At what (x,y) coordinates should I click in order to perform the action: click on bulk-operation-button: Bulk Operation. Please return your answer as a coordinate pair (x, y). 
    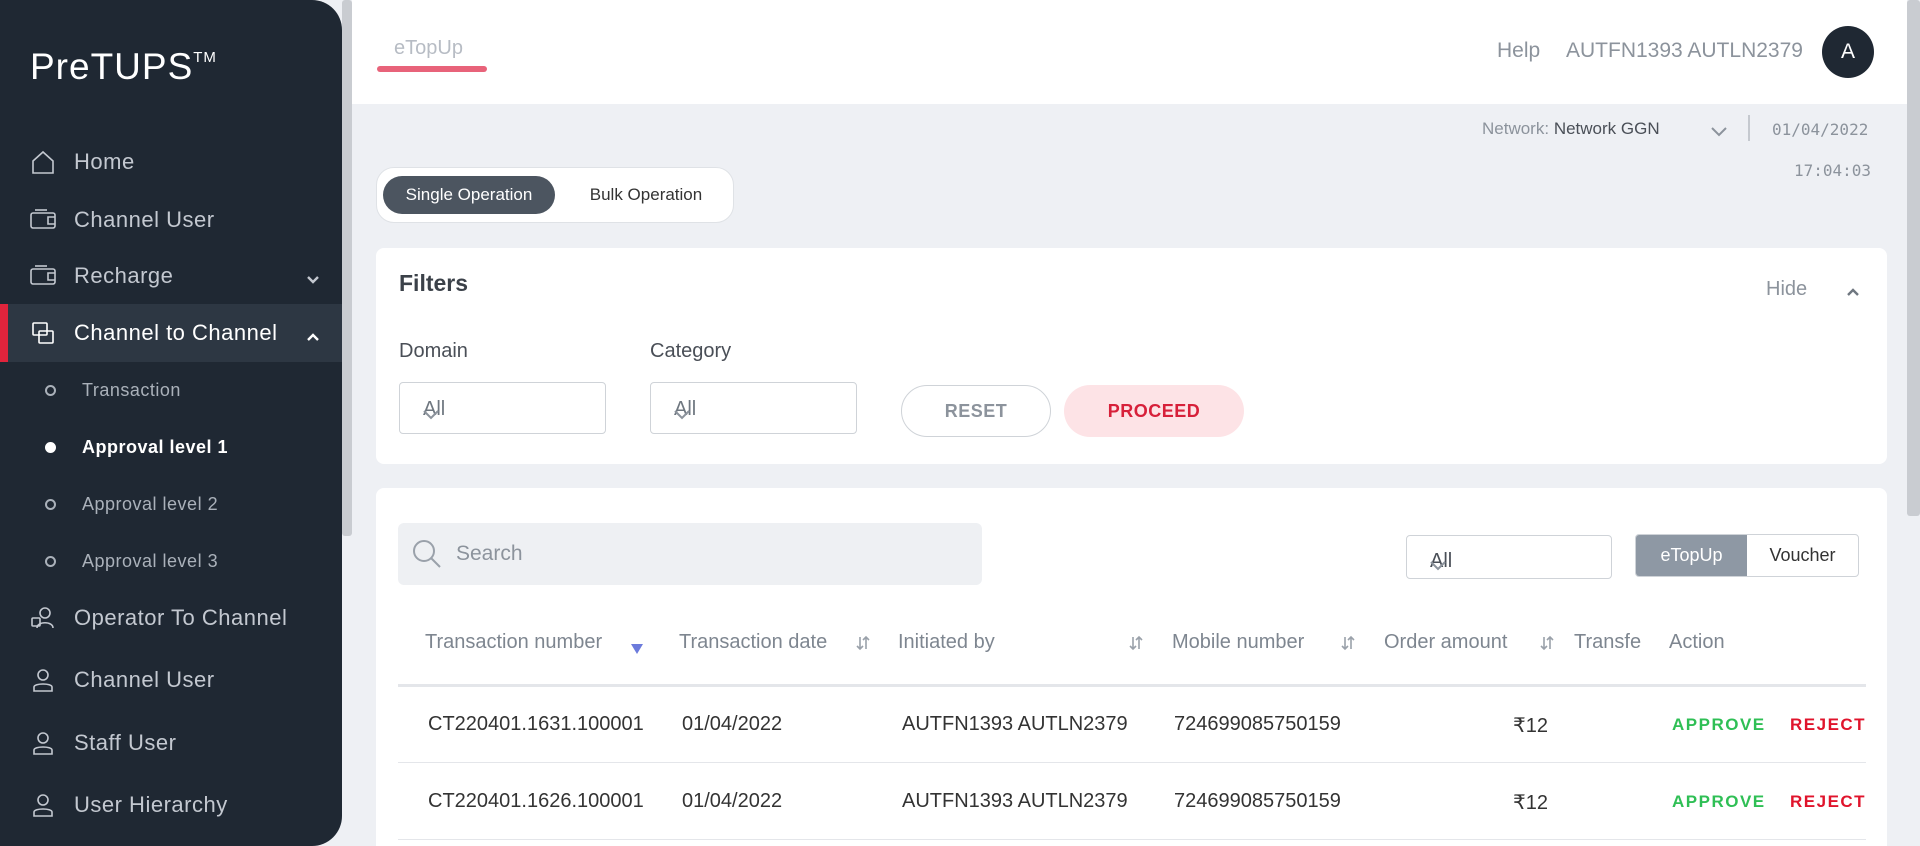
    Looking at the image, I should click on (646, 195).